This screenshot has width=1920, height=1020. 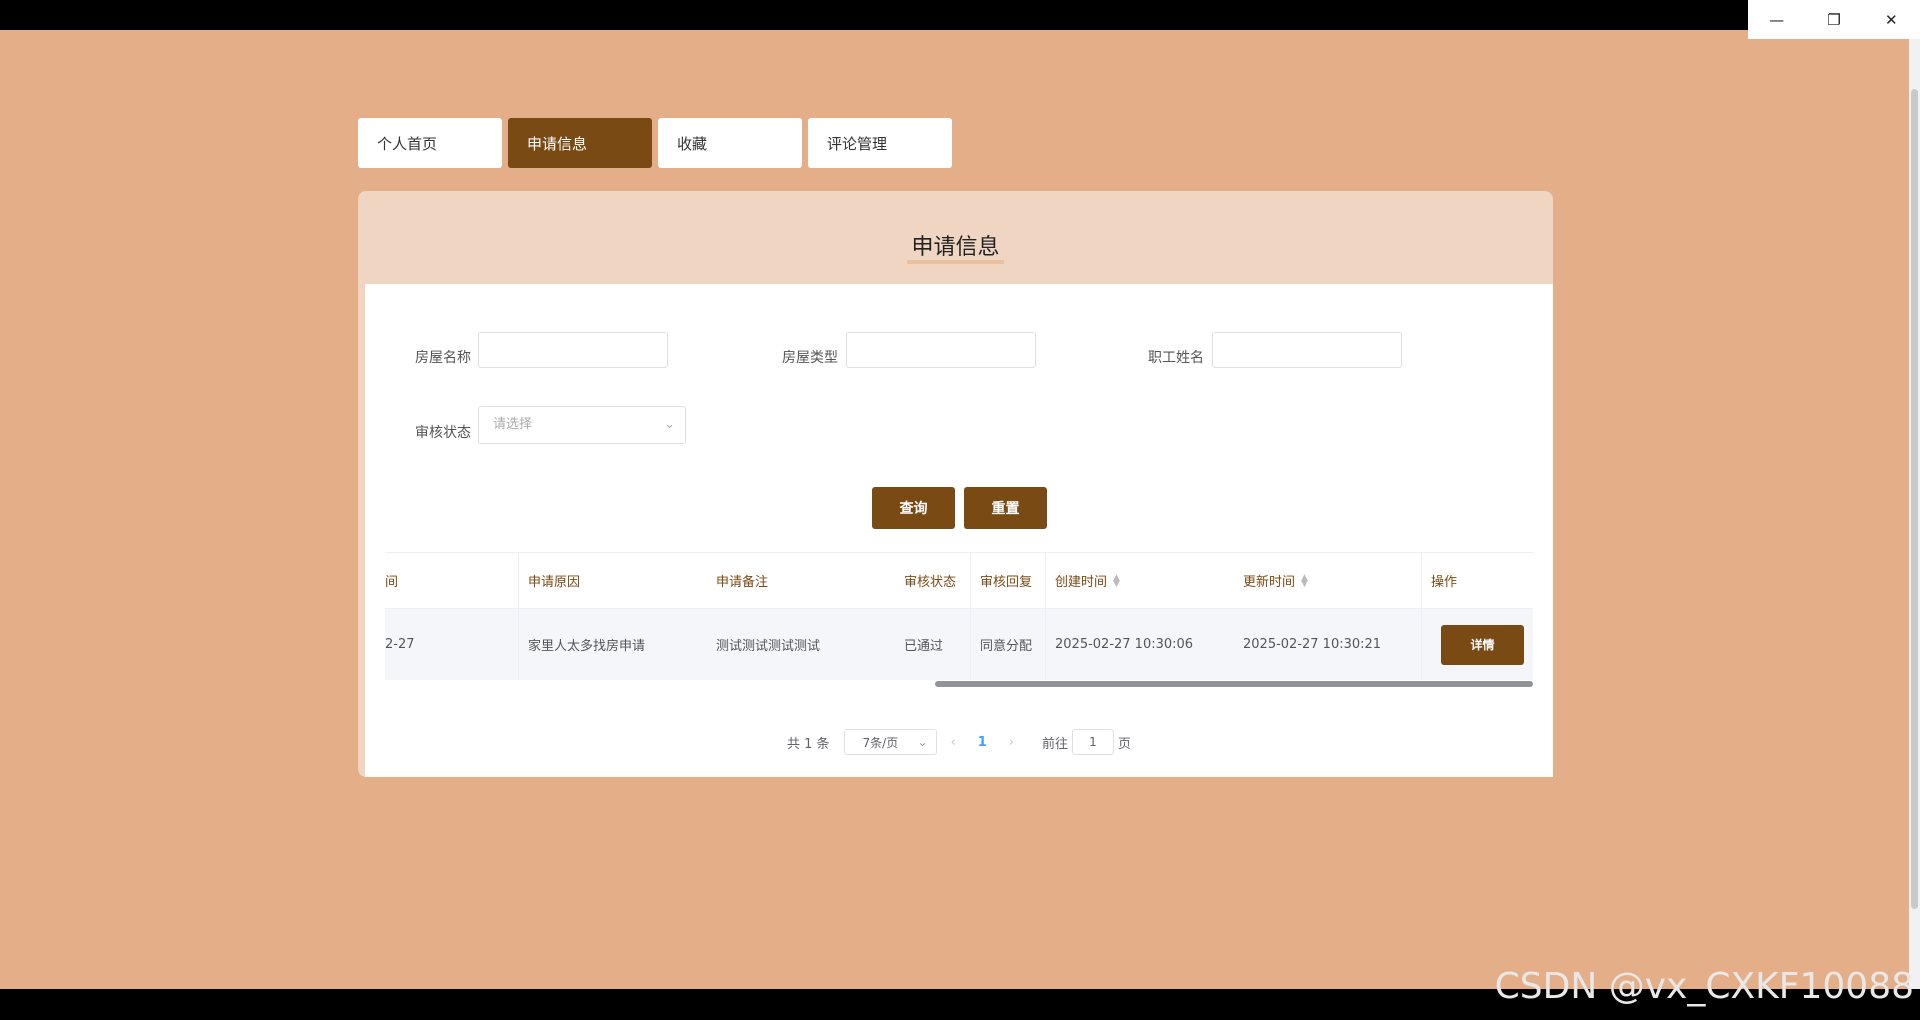 What do you see at coordinates (960, 15) in the screenshot?
I see `window-titlebar` at bounding box center [960, 15].